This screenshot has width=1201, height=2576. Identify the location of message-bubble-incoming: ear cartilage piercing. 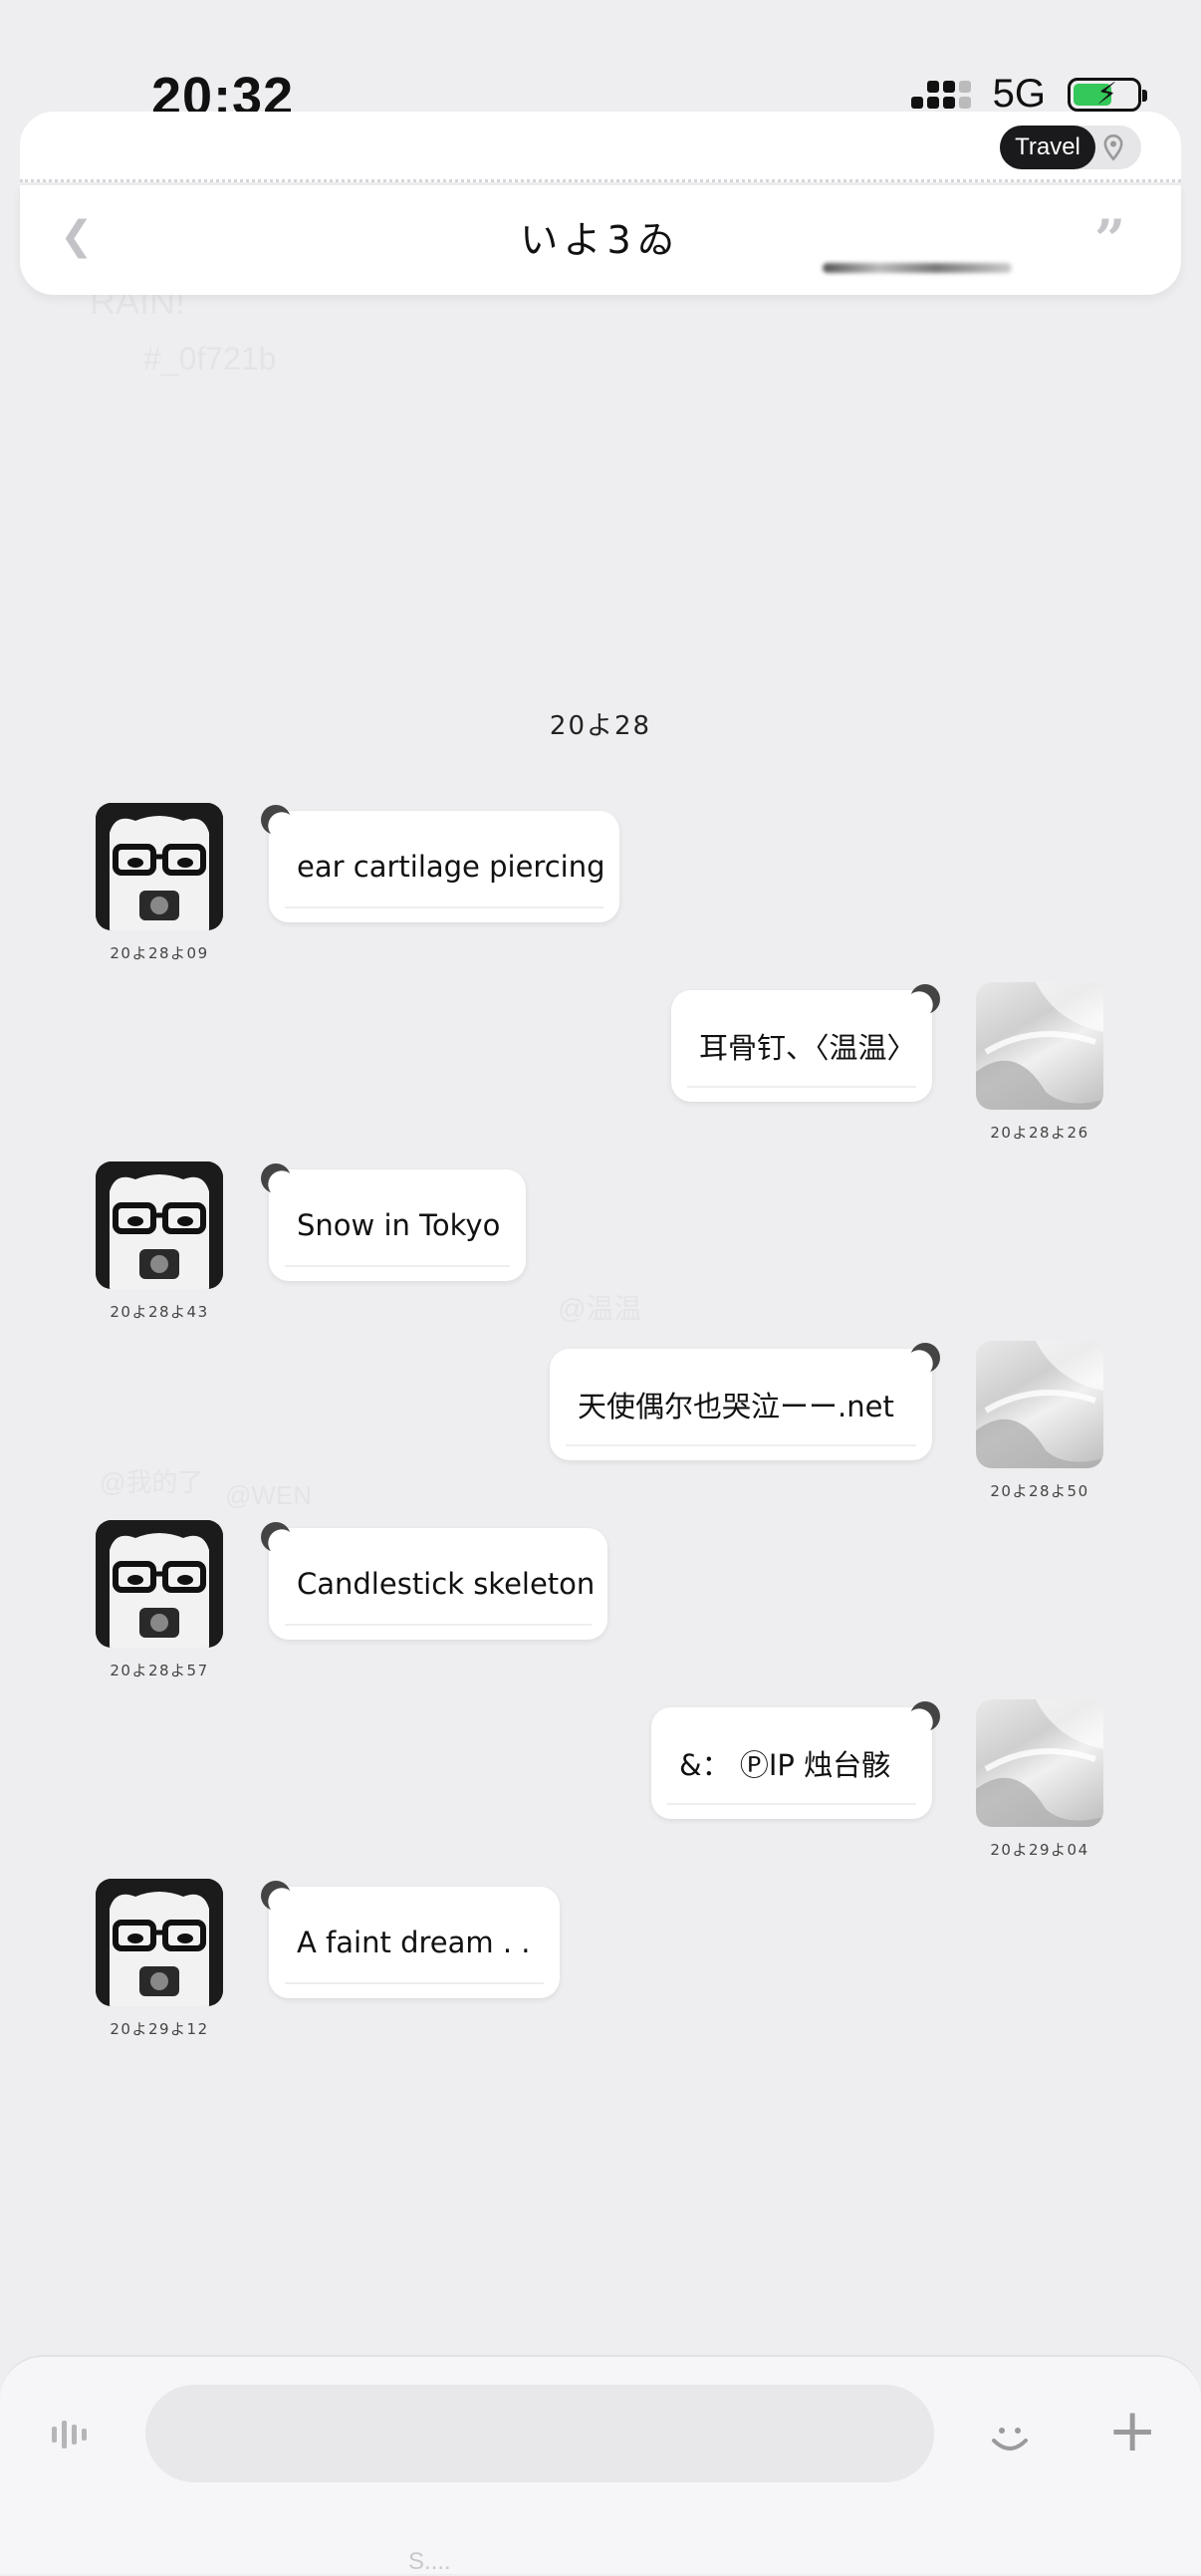
(440, 863).